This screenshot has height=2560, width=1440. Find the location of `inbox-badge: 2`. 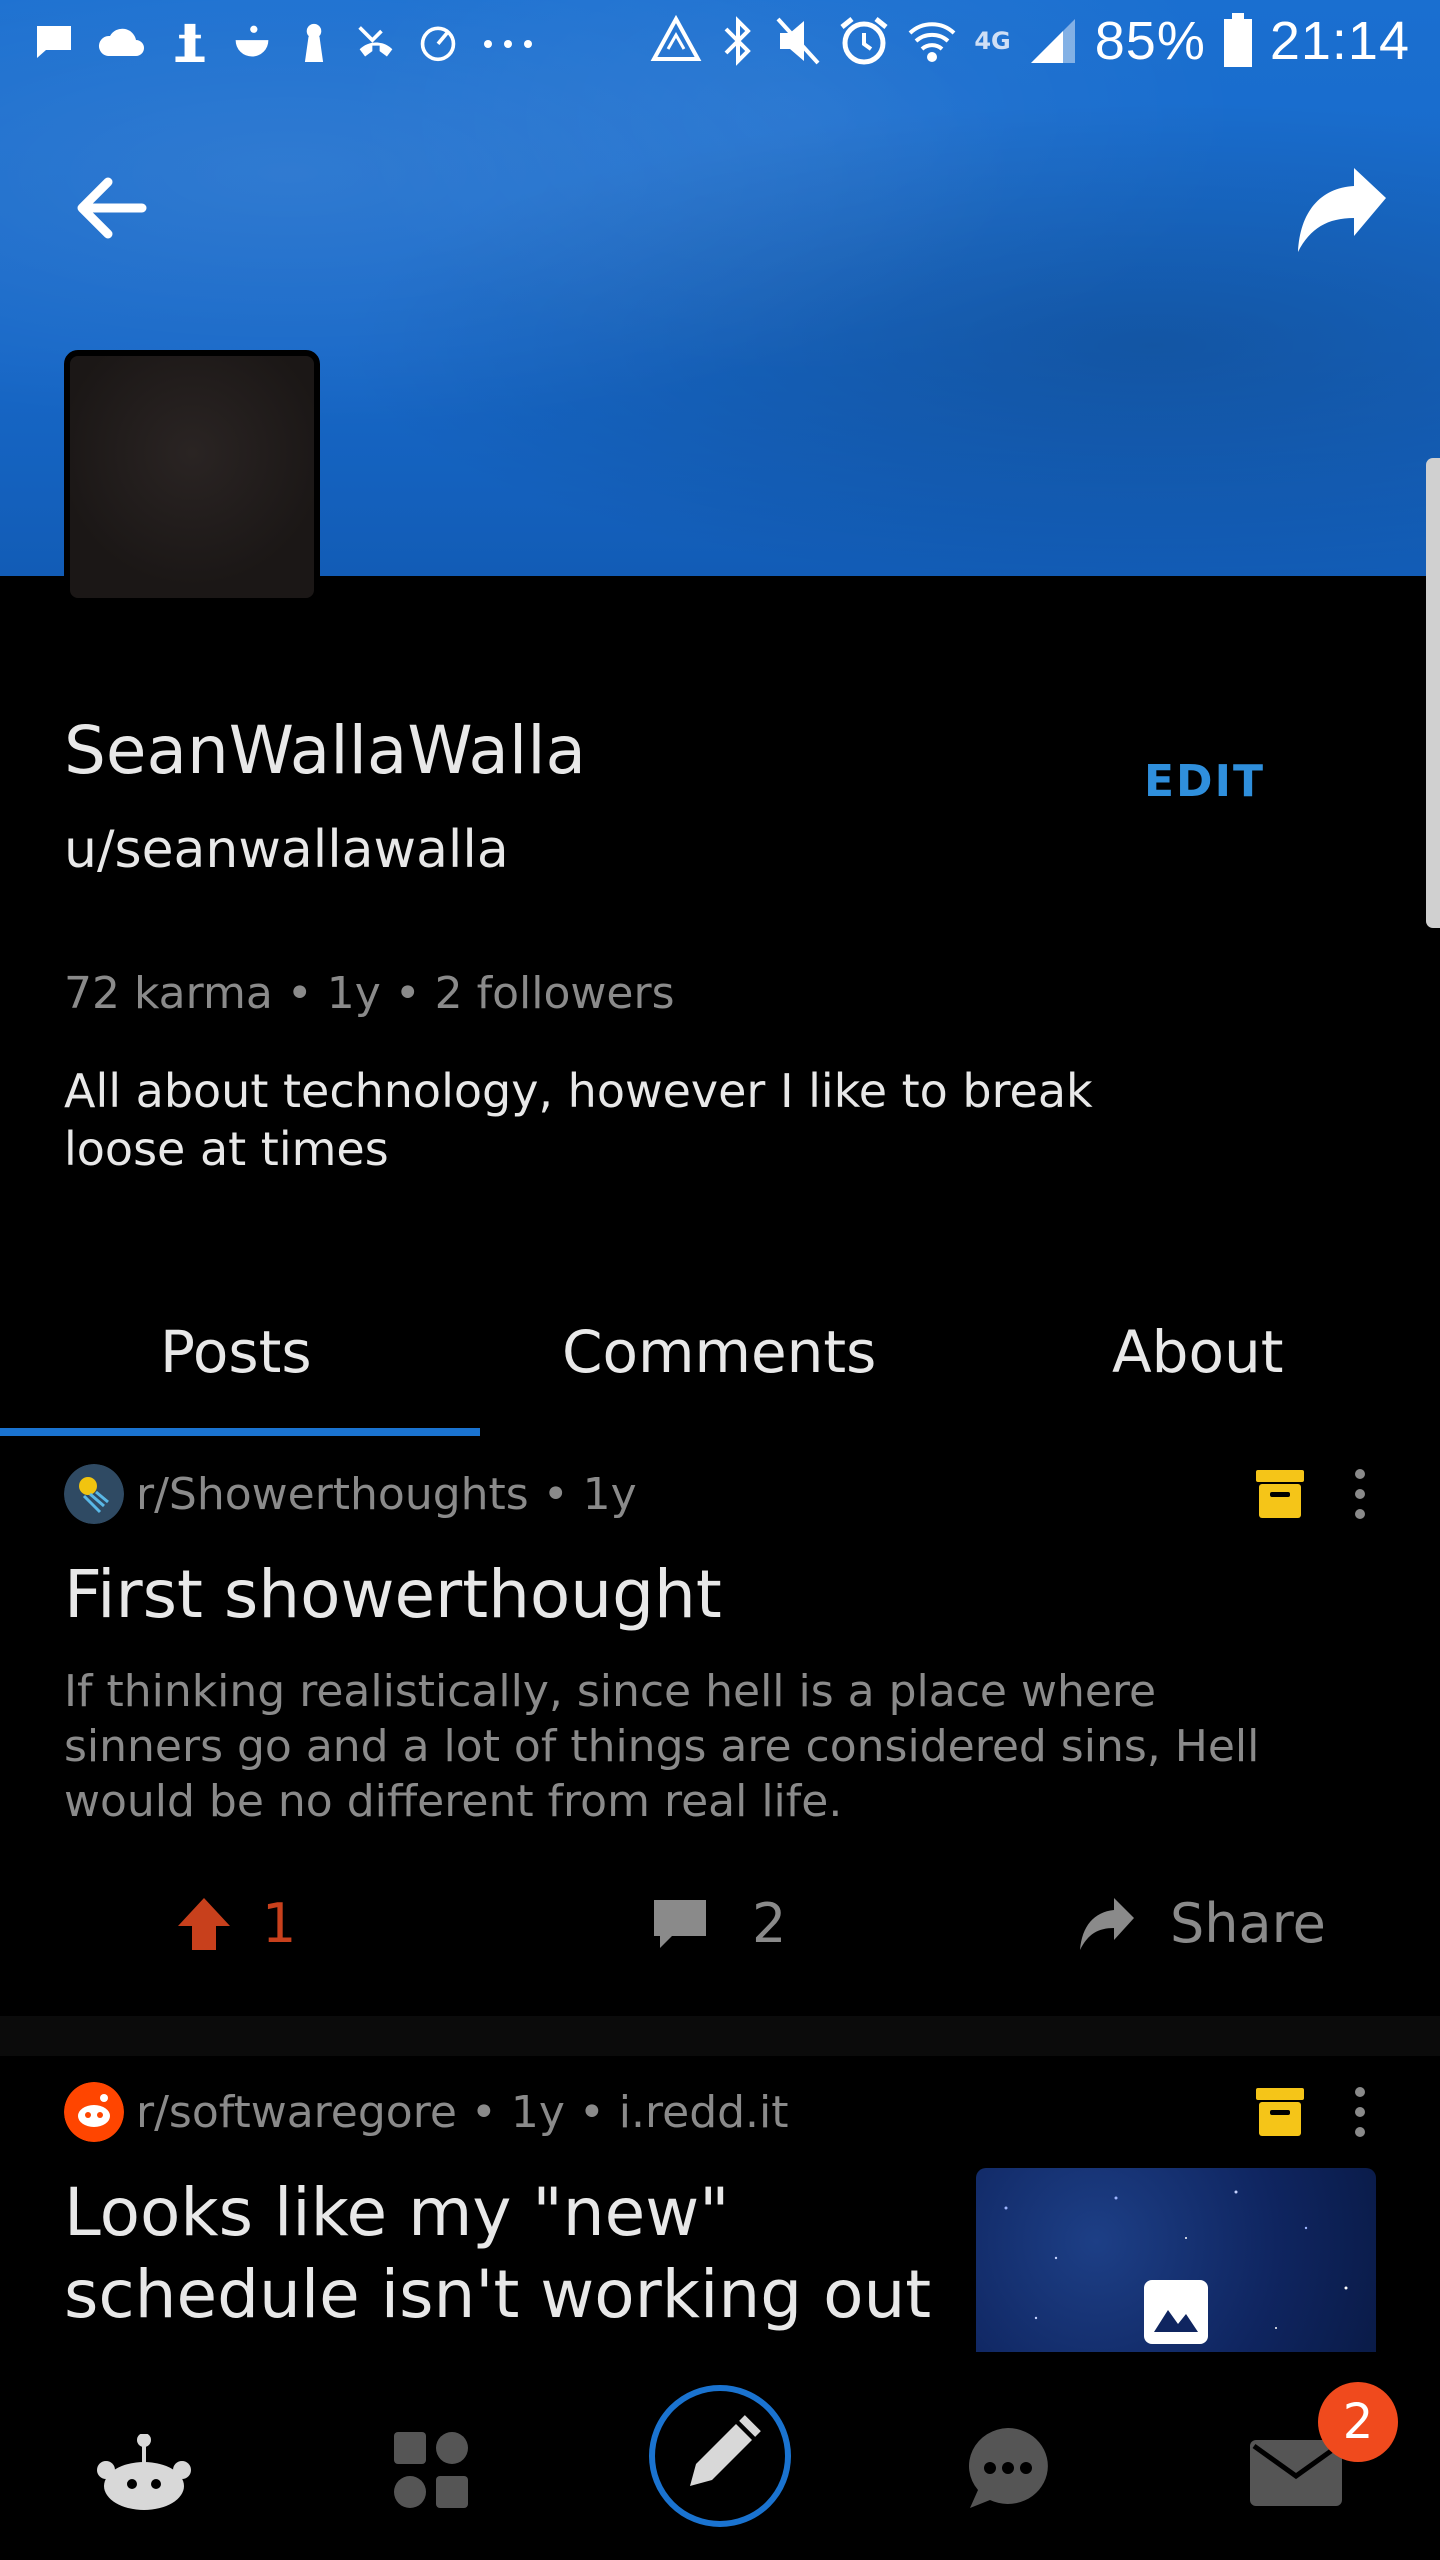

inbox-badge: 2 is located at coordinates (1358, 2422).